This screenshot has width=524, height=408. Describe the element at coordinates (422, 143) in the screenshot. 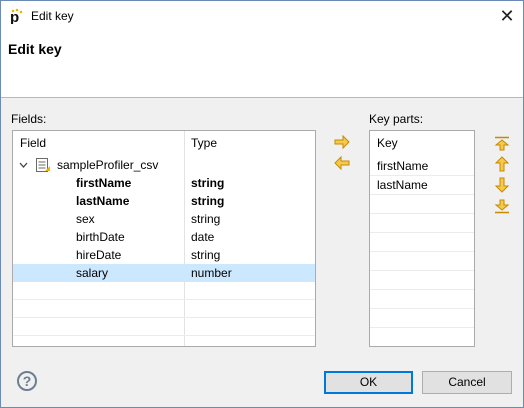

I see `table-header: Key` at that location.